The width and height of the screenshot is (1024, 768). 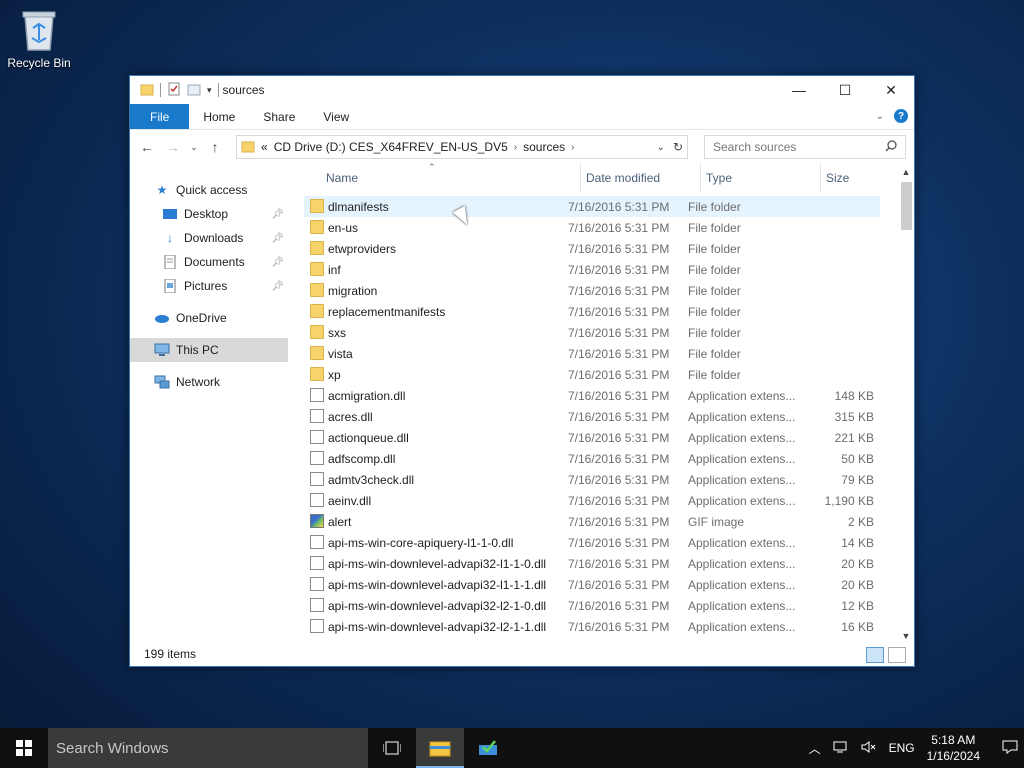 I want to click on file-size: 221 KB, so click(x=854, y=438).